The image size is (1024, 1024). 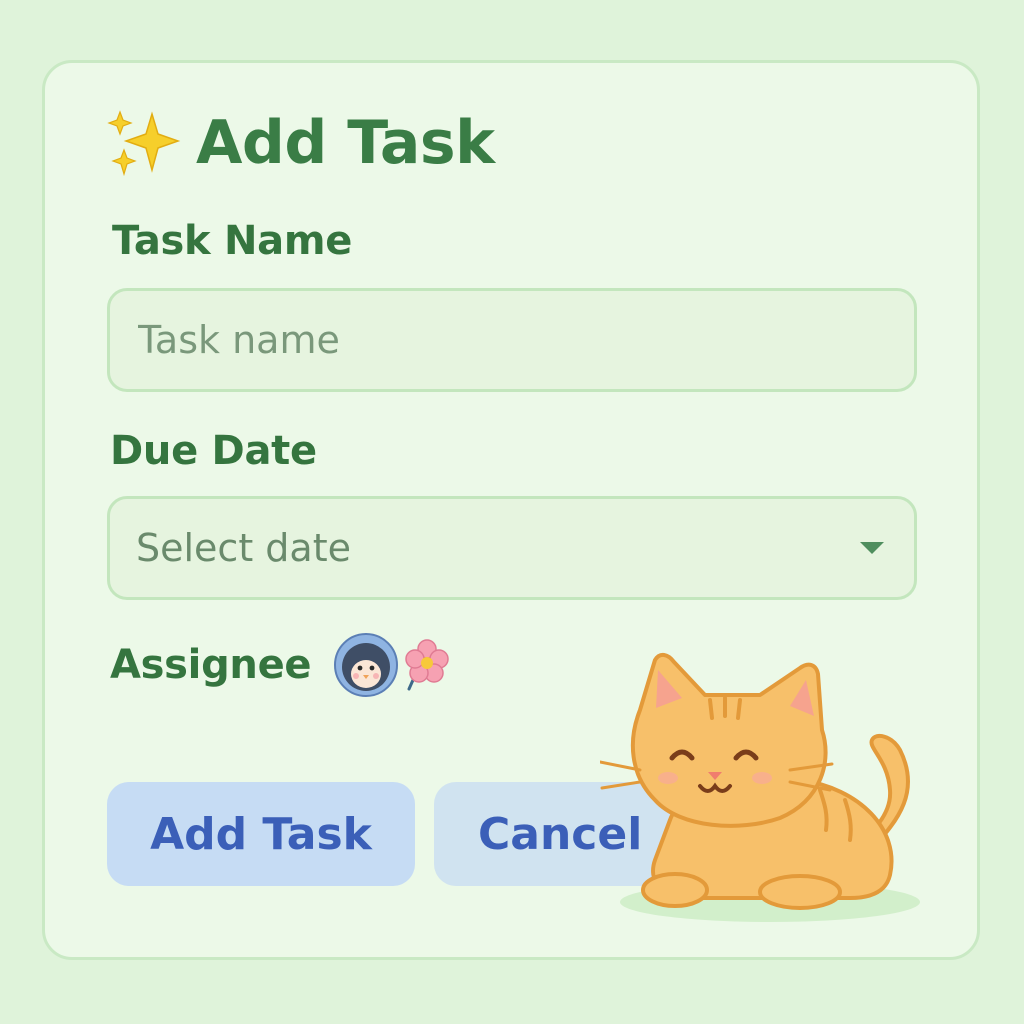 What do you see at coordinates (345, 143) in the screenshot?
I see `dialog-title-text: Add Task` at bounding box center [345, 143].